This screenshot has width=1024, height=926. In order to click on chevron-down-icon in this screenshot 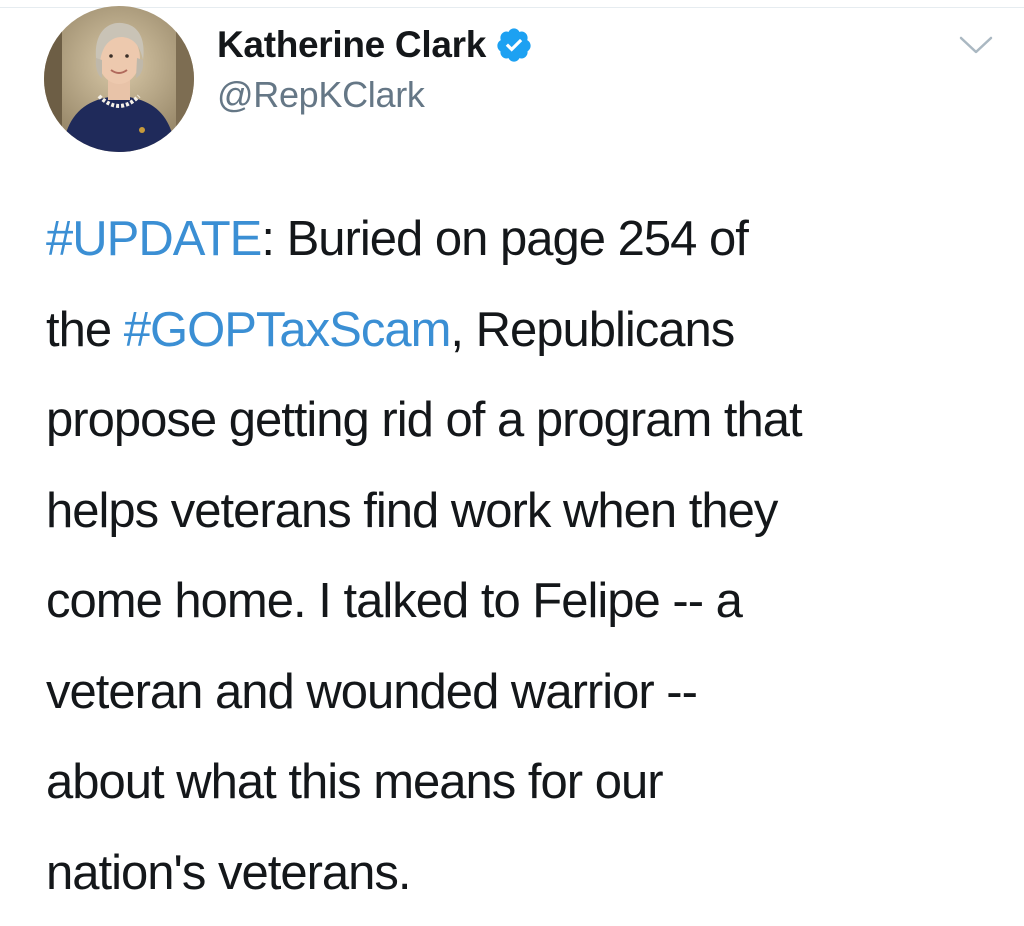, I will do `click(976, 45)`.